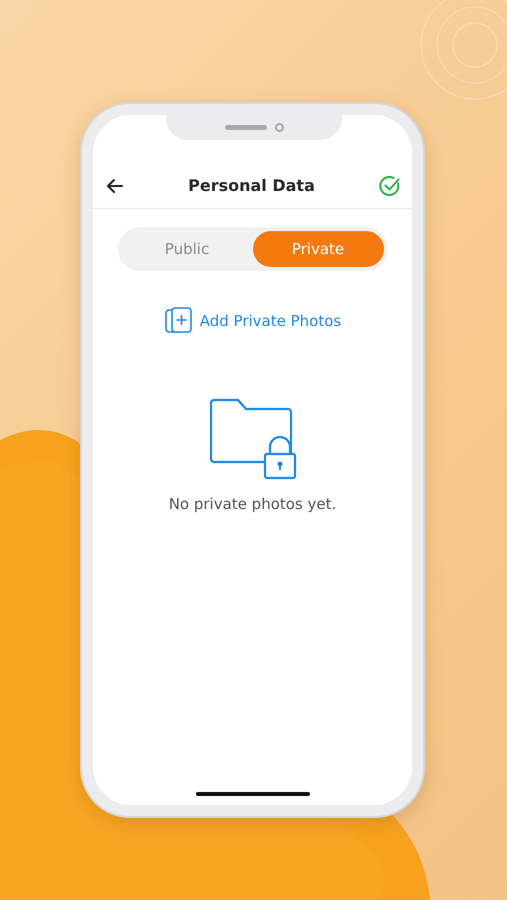  What do you see at coordinates (187, 249) in the screenshot?
I see `visibility-tab: Public` at bounding box center [187, 249].